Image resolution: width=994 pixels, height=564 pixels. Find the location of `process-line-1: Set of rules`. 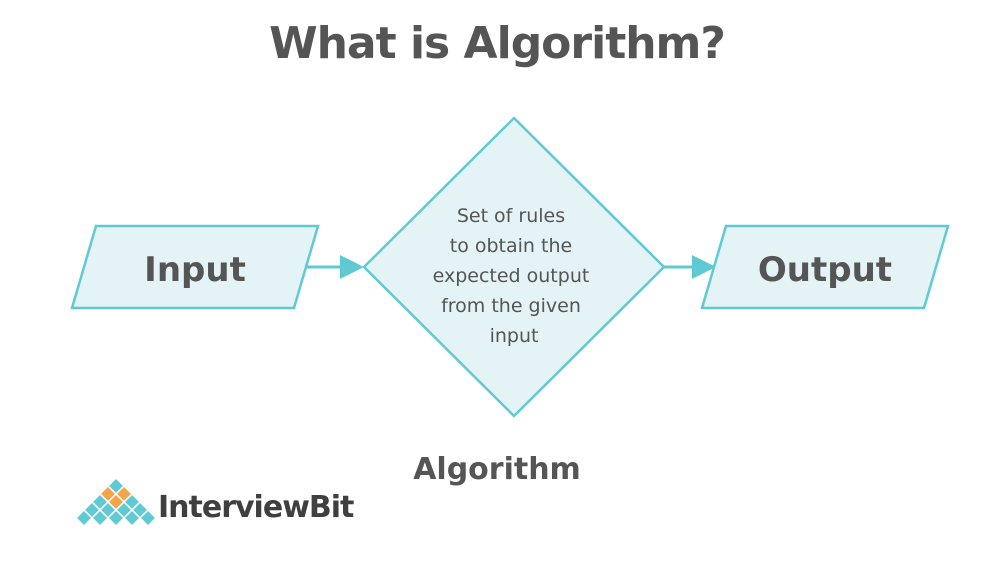

process-line-1: Set of rules is located at coordinates (511, 216).